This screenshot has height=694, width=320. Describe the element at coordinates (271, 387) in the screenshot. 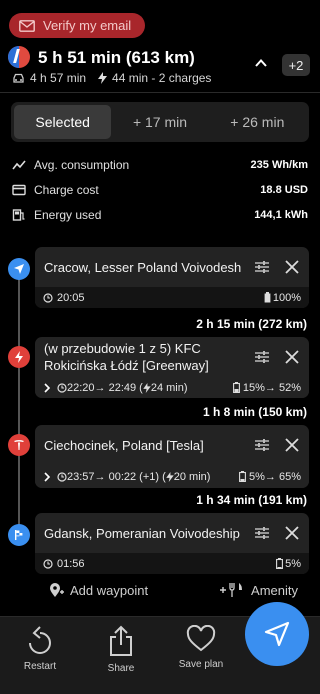

I see `waypoint-battery: 15%→ 52%` at that location.